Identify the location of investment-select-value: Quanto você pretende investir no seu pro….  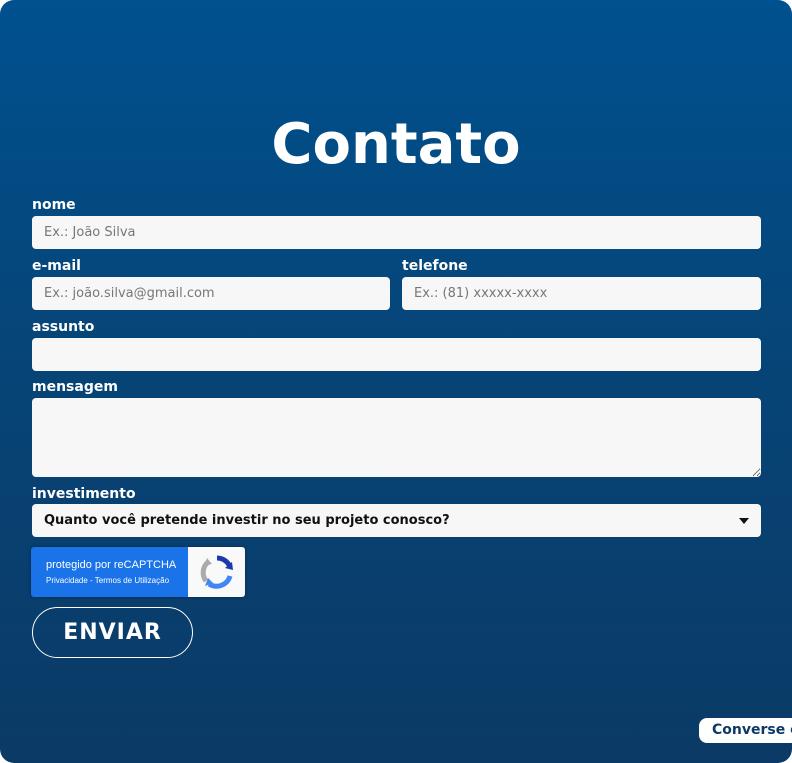
(247, 520).